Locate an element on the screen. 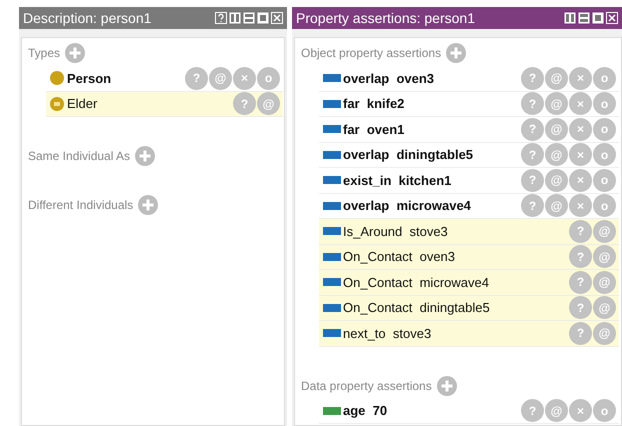 The image size is (622, 426). assertion-row: overlap microwave4 ? @ × o is located at coordinates (469, 206).